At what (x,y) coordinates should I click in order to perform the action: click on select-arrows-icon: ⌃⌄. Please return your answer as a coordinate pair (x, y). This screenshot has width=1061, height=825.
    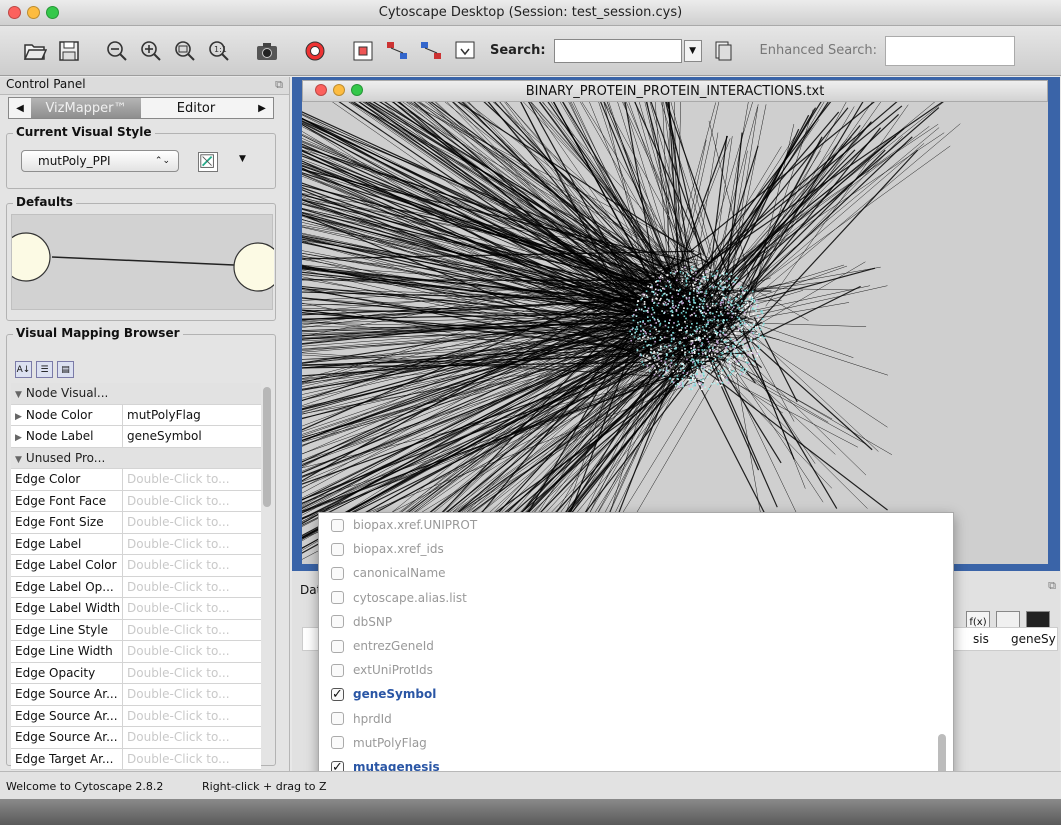
    Looking at the image, I should click on (162, 161).